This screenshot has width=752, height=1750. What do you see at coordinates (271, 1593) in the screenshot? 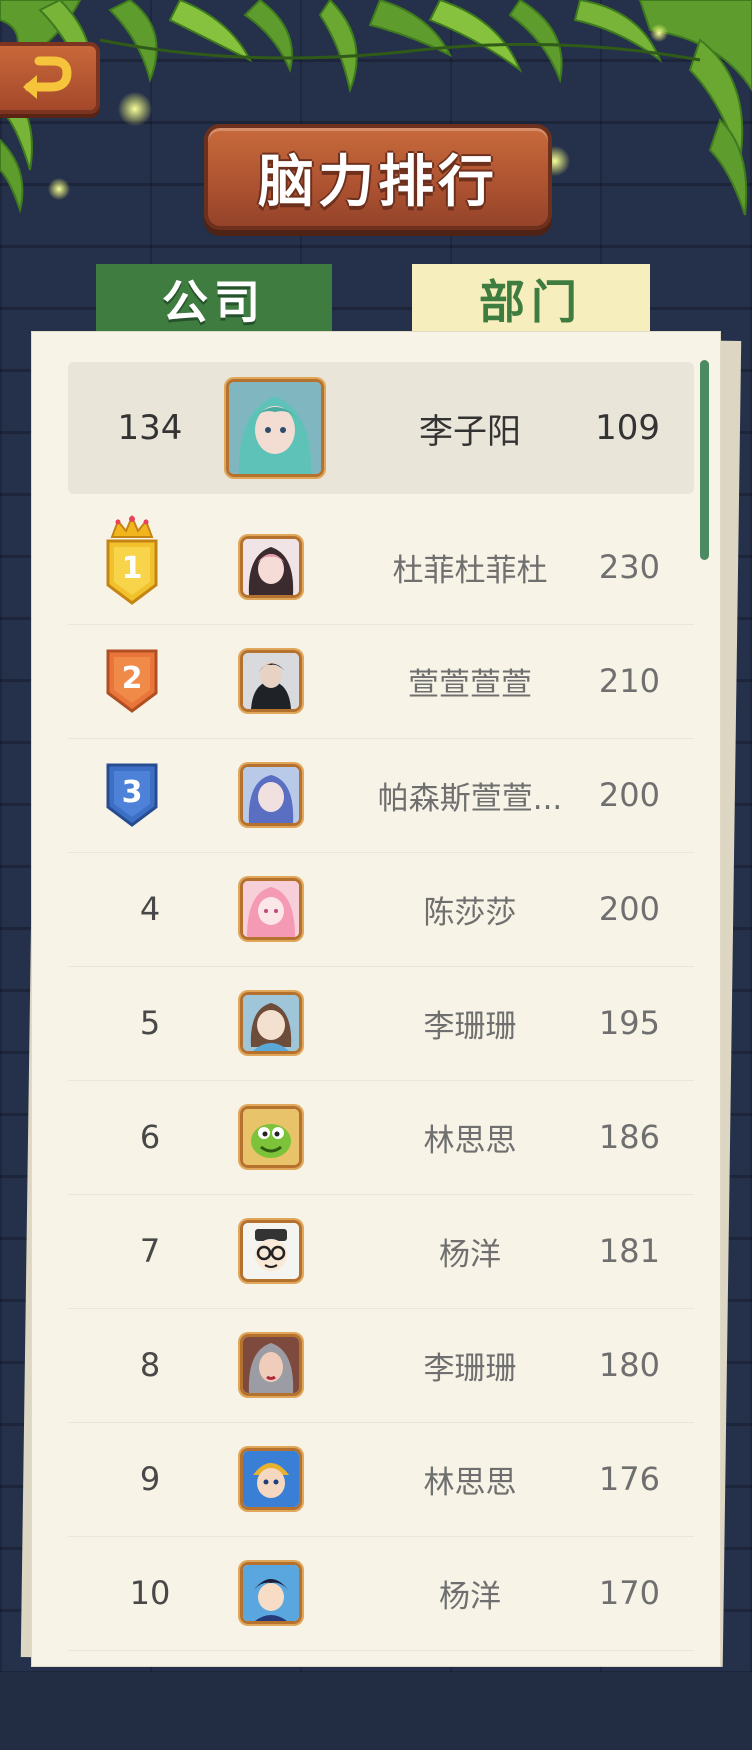
I see `avatar-detective-boy` at bounding box center [271, 1593].